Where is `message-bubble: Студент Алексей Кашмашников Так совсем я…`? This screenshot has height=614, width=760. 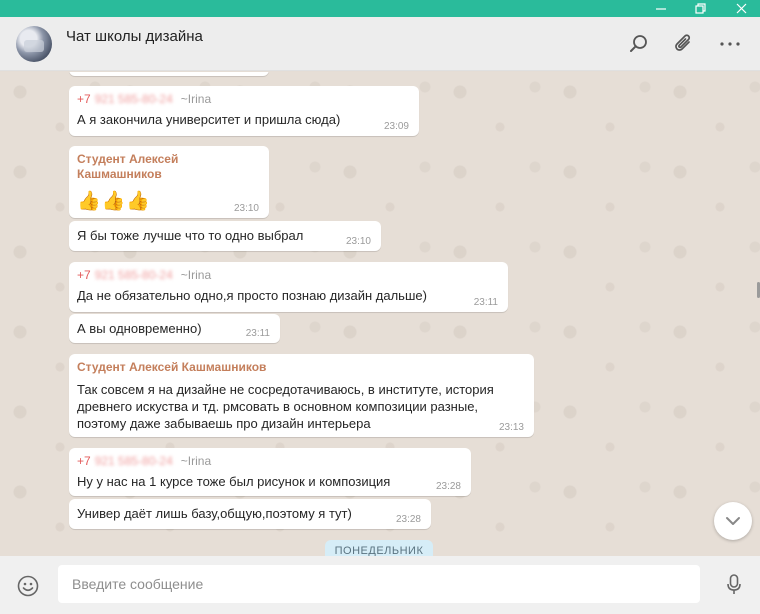
message-bubble: Студент Алексей Кашмашников Так совсем я… is located at coordinates (301, 395).